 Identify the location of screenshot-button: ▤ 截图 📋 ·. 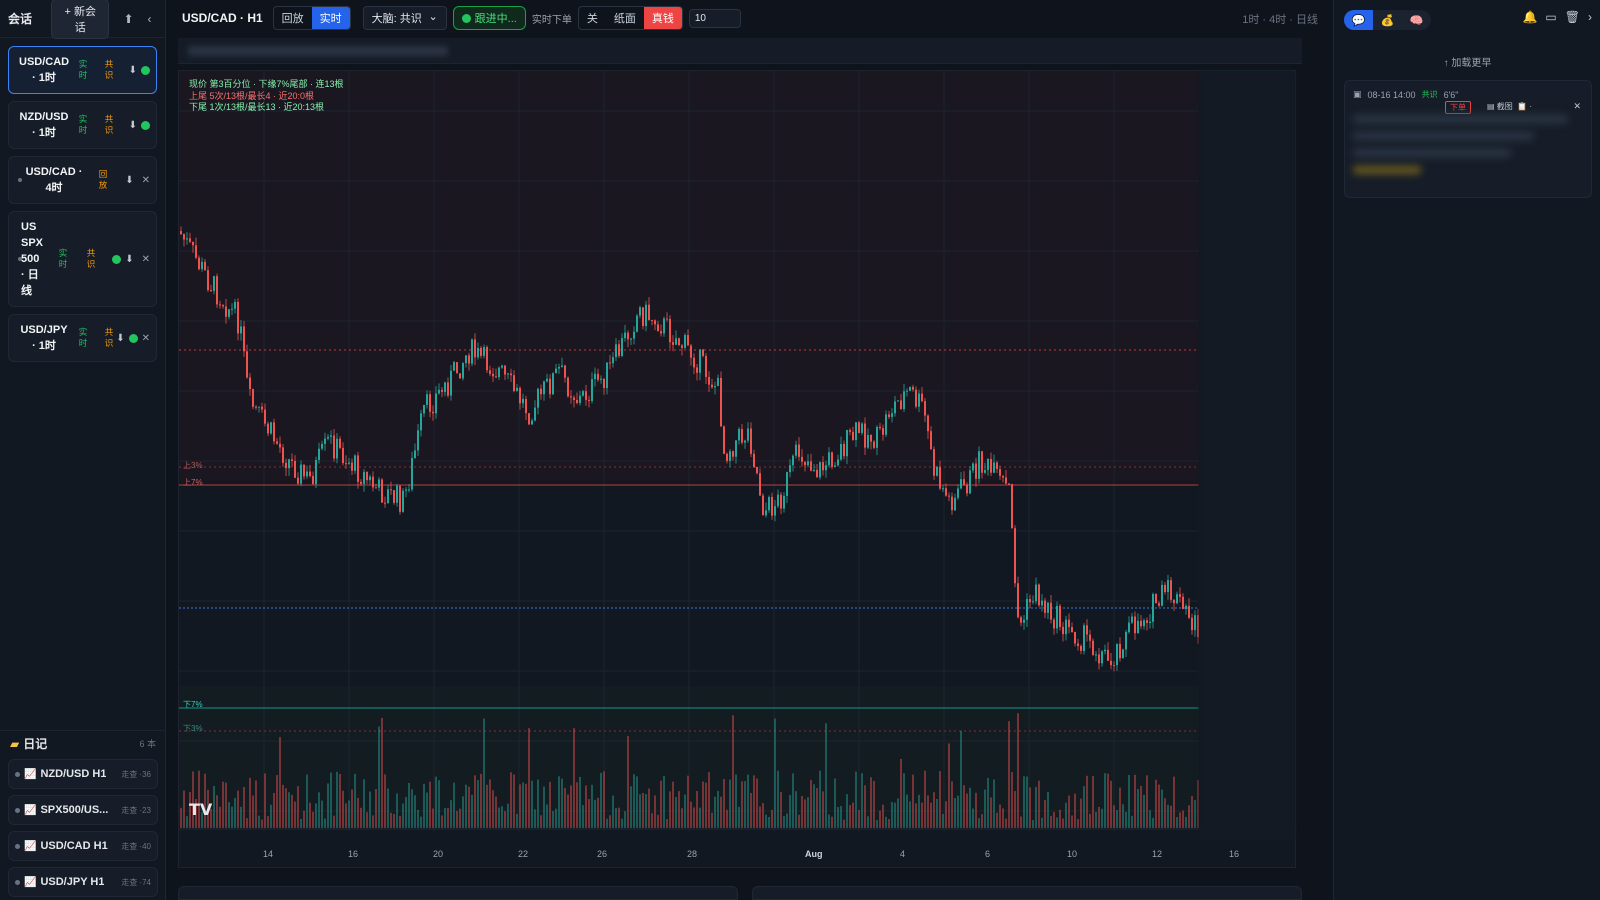
(1509, 106).